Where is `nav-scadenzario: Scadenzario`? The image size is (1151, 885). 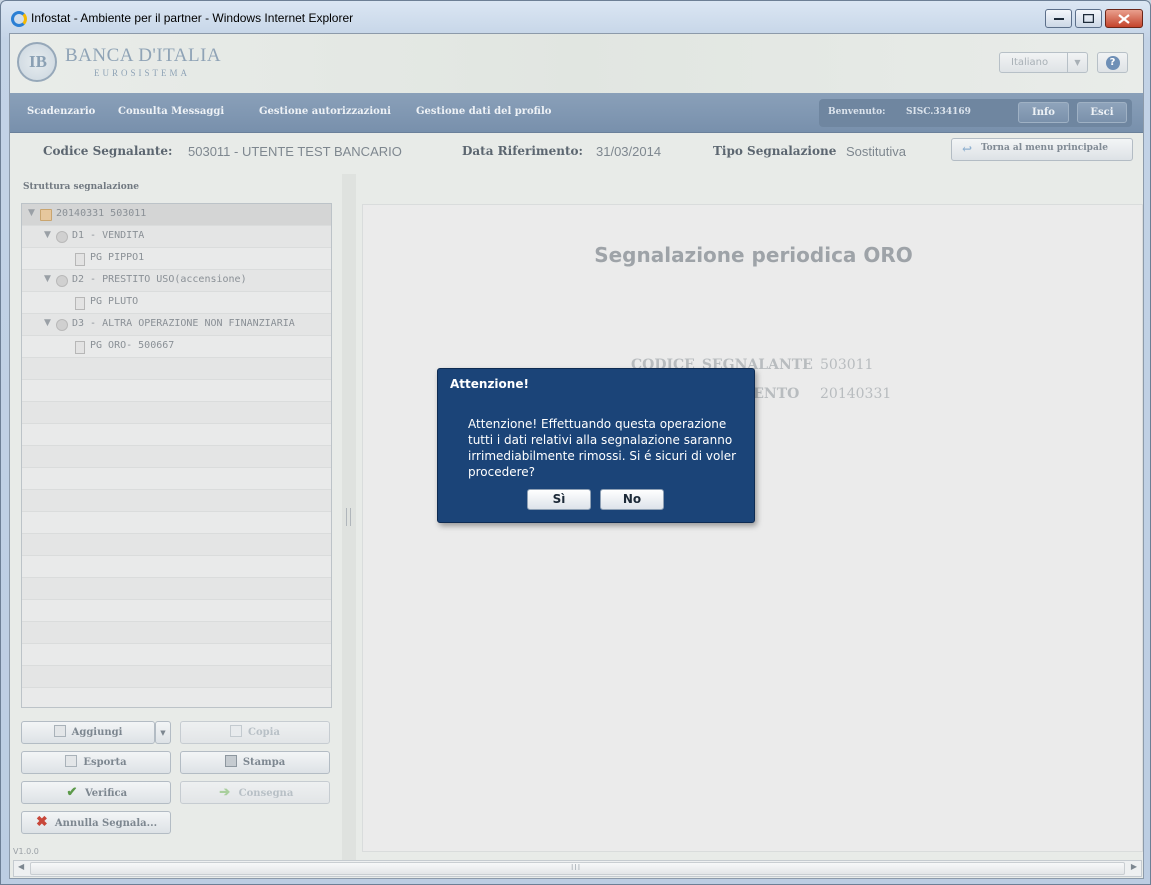 nav-scadenzario: Scadenzario is located at coordinates (61, 111).